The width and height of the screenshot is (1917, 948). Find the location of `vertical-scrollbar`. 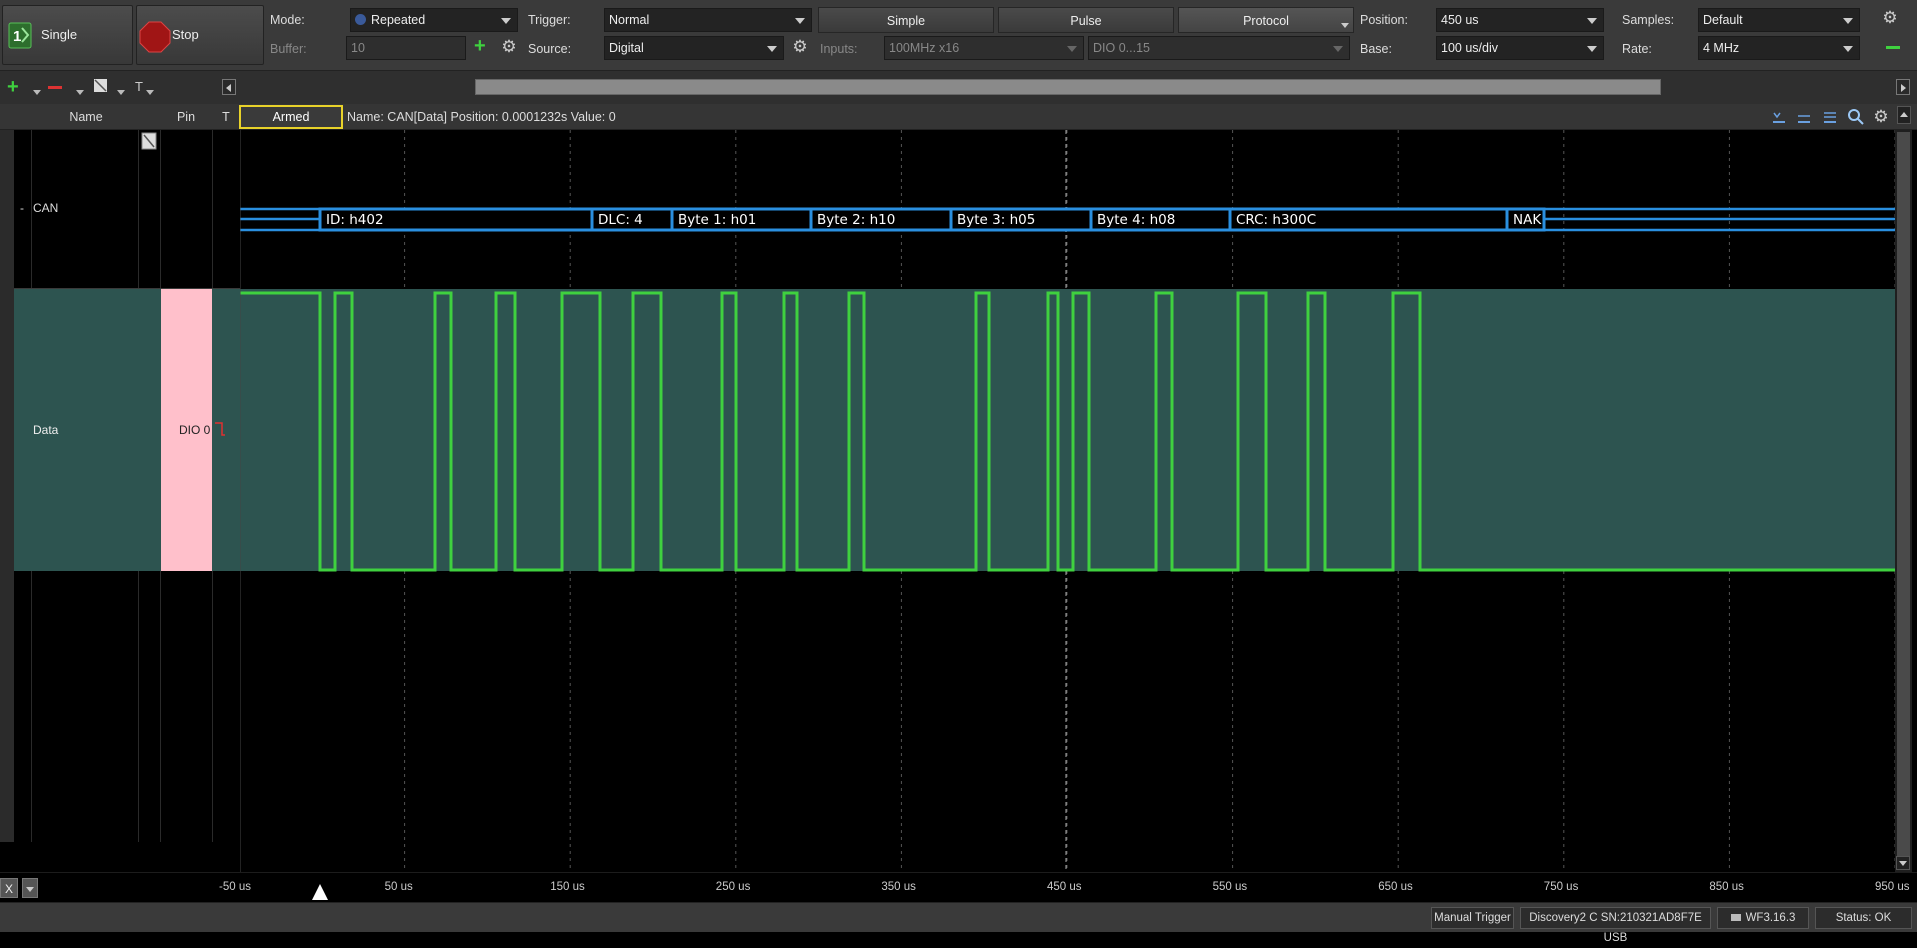

vertical-scrollbar is located at coordinates (1903, 501).